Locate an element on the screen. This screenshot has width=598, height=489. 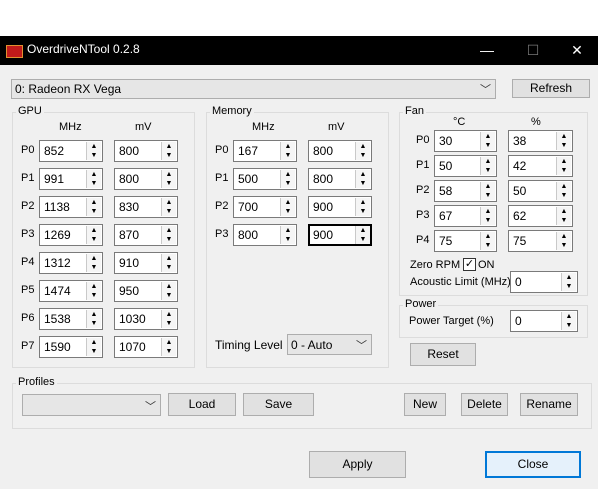
memory-mhz-input: 167 ▲ ▼ is located at coordinates (265, 151).